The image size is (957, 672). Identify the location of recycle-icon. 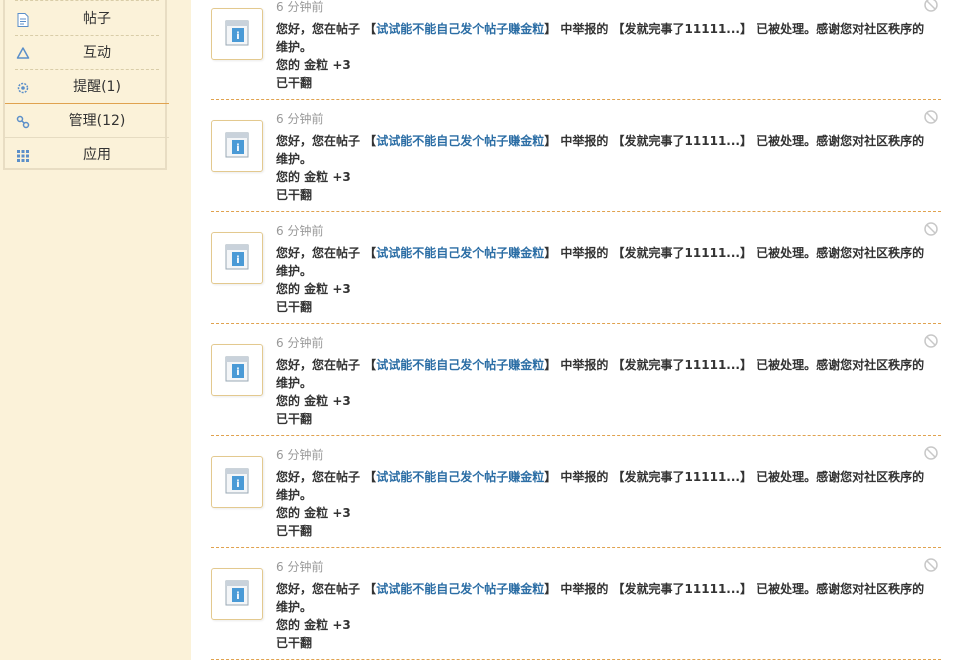
(23, 54).